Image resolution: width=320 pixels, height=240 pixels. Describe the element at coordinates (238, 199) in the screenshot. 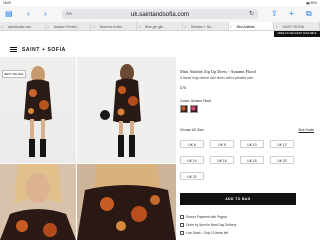

I see `add-to-bag-button: ADD TO BAG` at that location.